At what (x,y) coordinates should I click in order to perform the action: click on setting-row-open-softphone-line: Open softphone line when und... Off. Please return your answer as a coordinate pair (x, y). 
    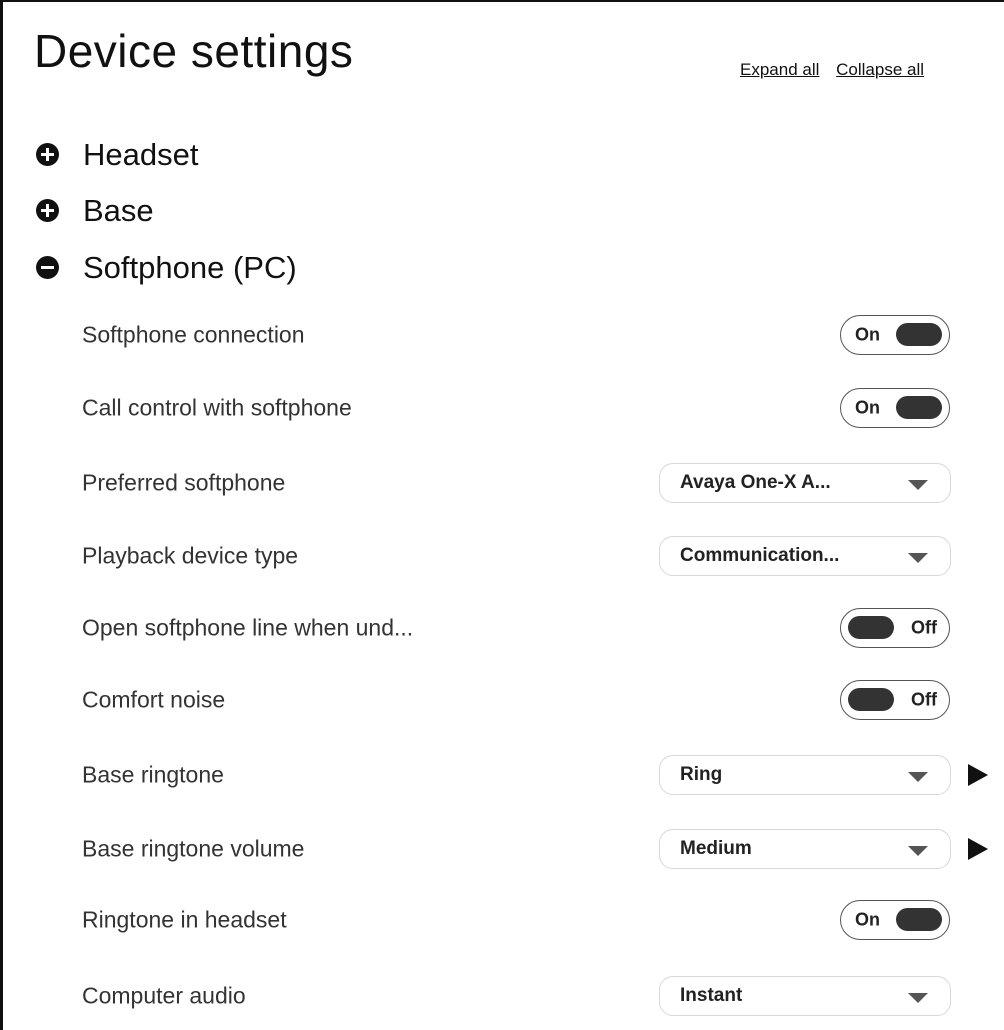
    Looking at the image, I should click on (532, 628).